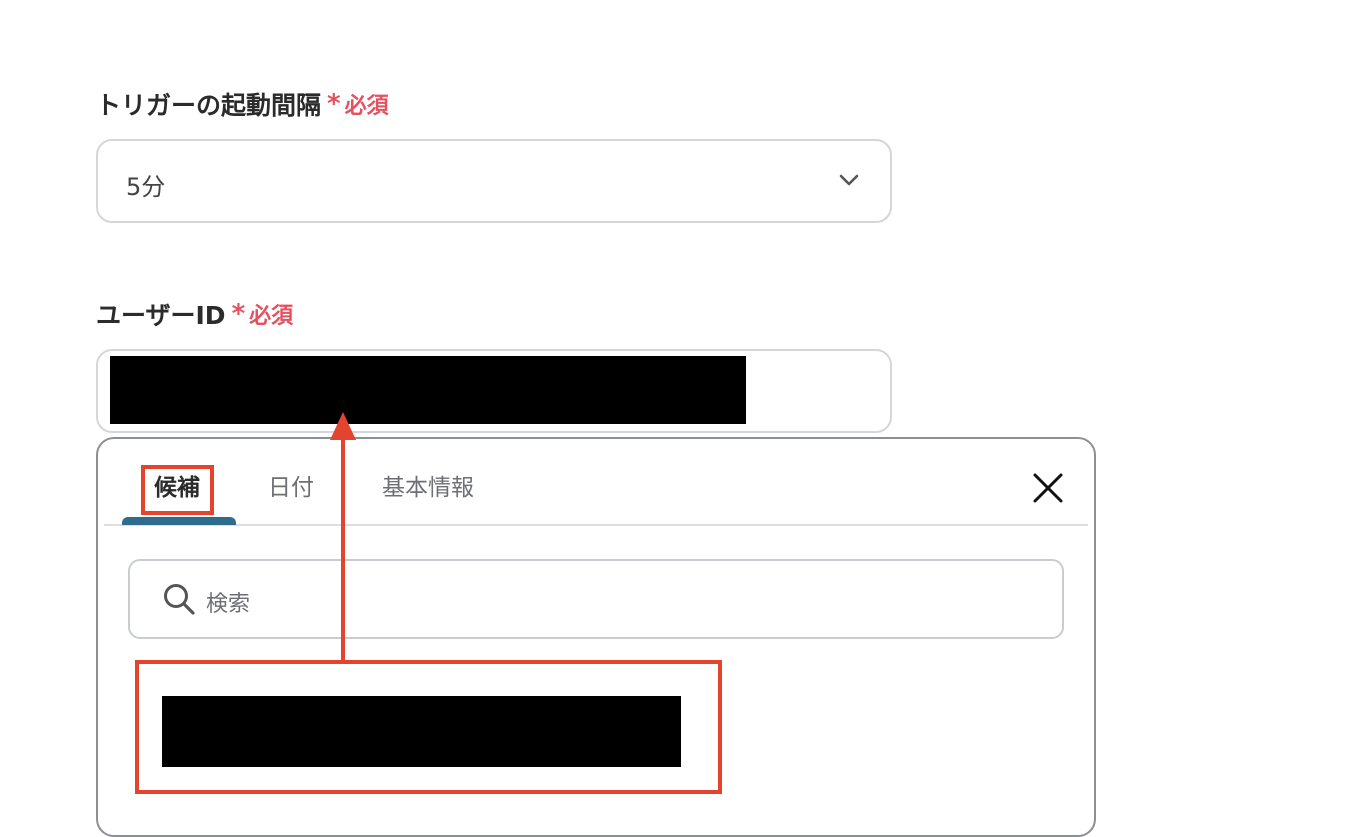 This screenshot has width=1368, height=837. I want to click on trigger-interval-label: トリガーの起動間隔 * 必須, so click(242, 104).